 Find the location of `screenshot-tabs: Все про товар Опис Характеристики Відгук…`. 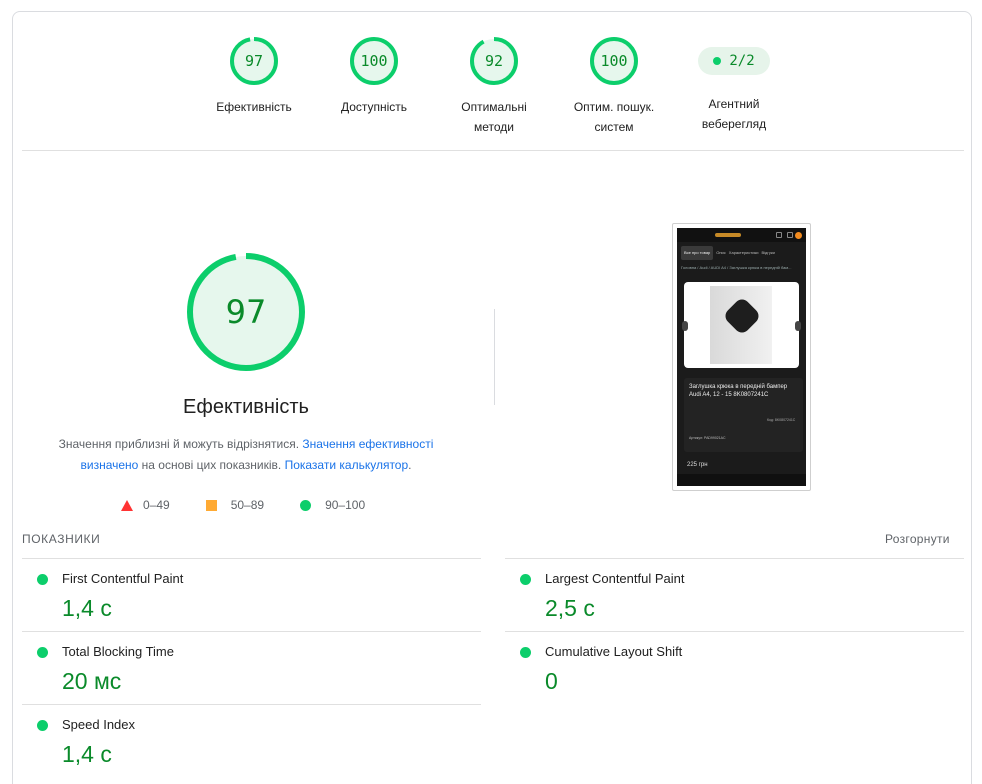

screenshot-tabs: Все про товар Опис Характеристики Відгук… is located at coordinates (741, 253).